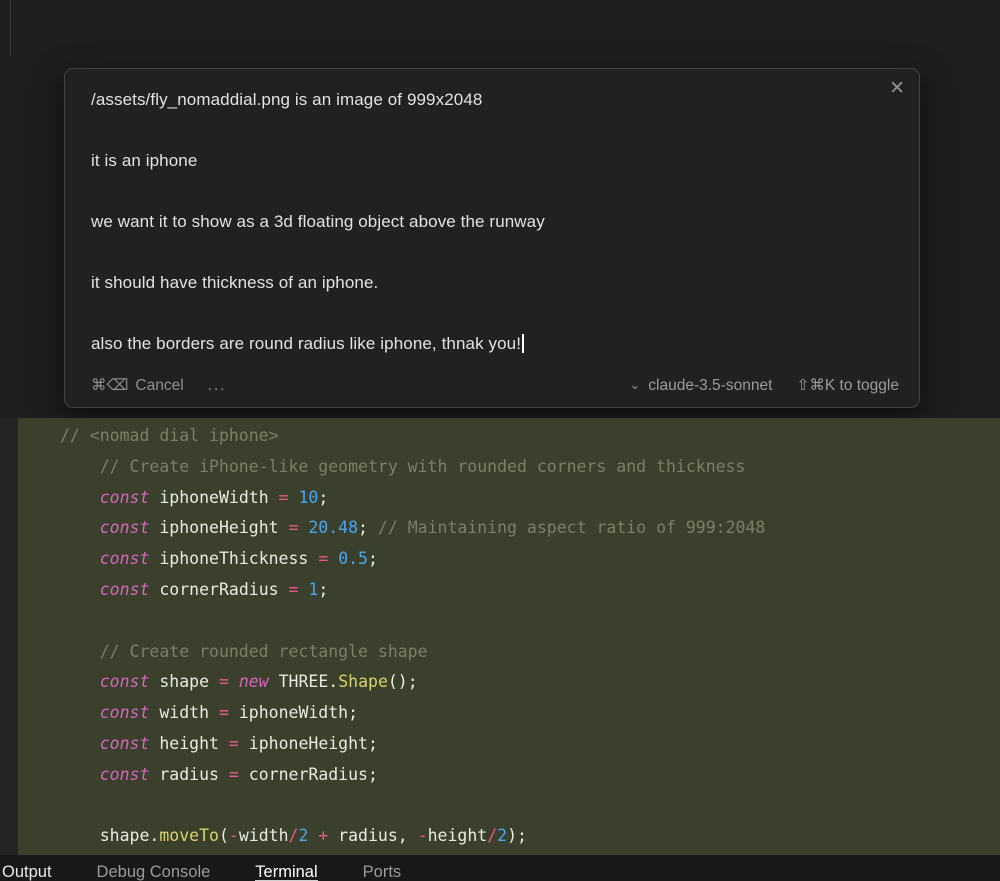  Describe the element at coordinates (9, 636) in the screenshot. I see `editor-gutter` at that location.